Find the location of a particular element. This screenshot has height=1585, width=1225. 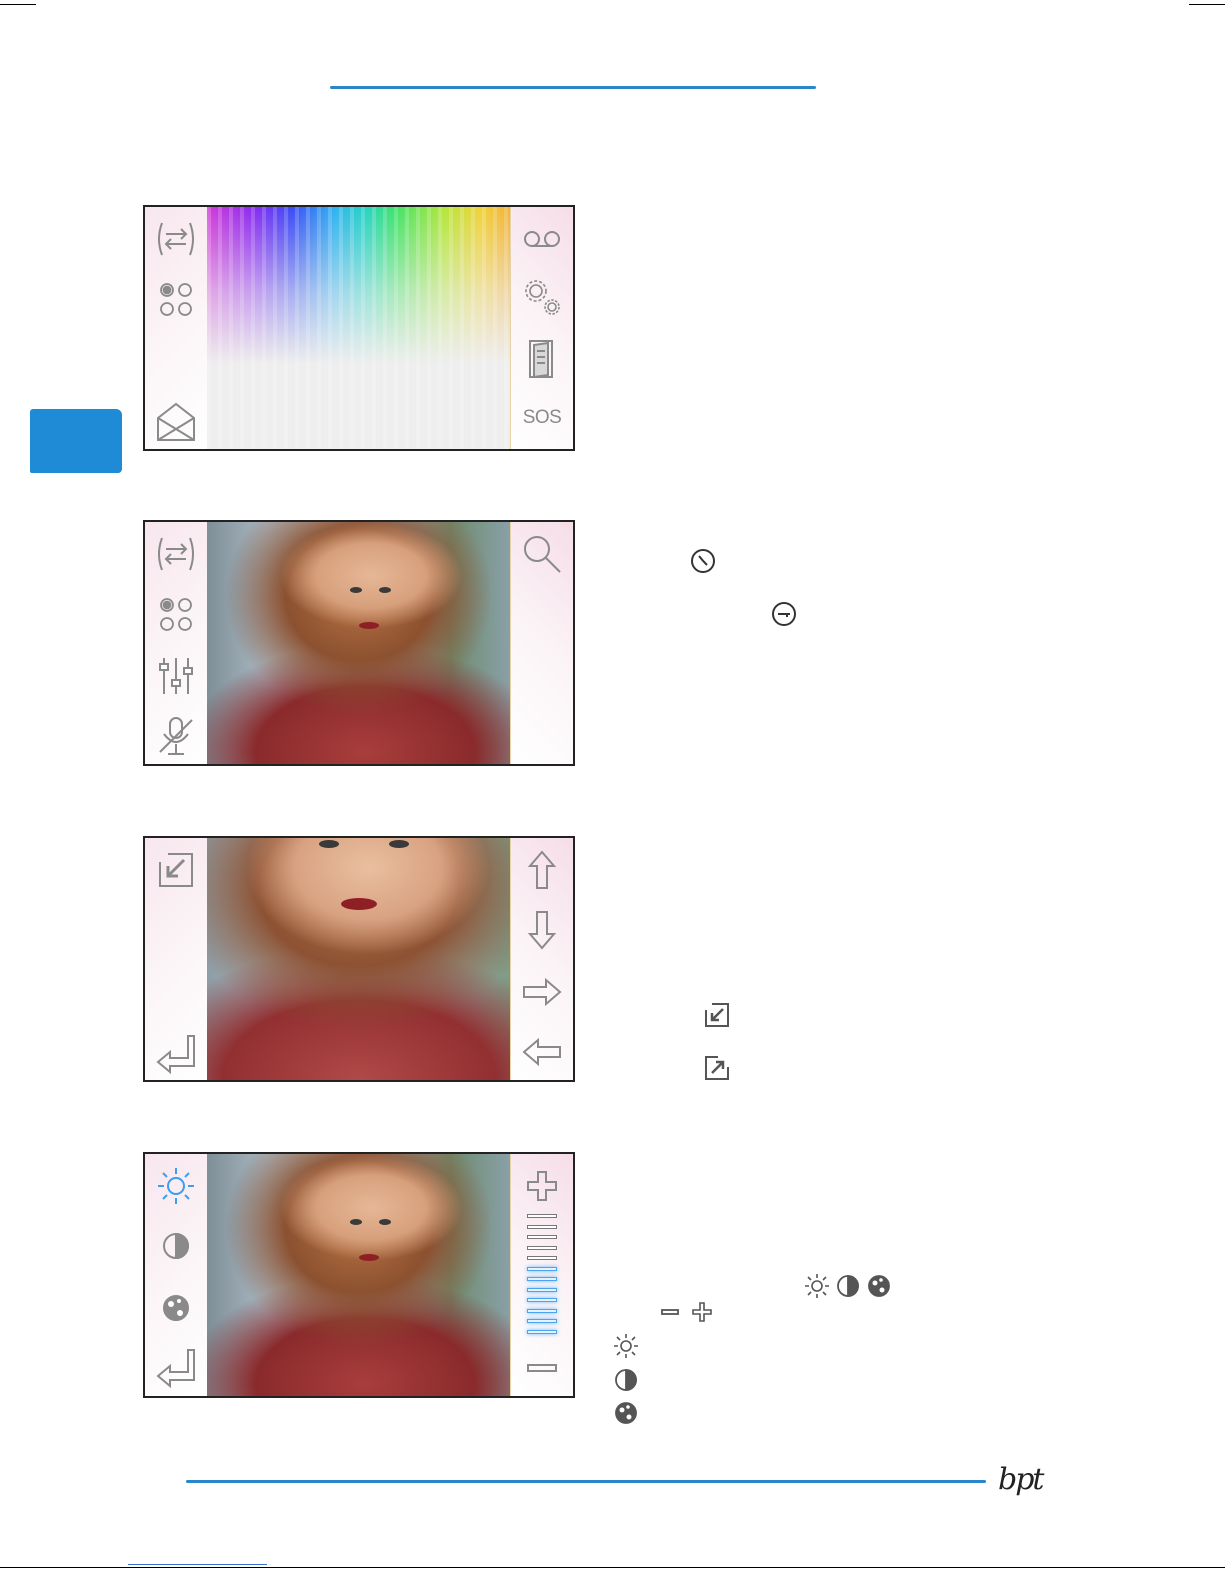

arrow-up-icon is located at coordinates (542, 870).